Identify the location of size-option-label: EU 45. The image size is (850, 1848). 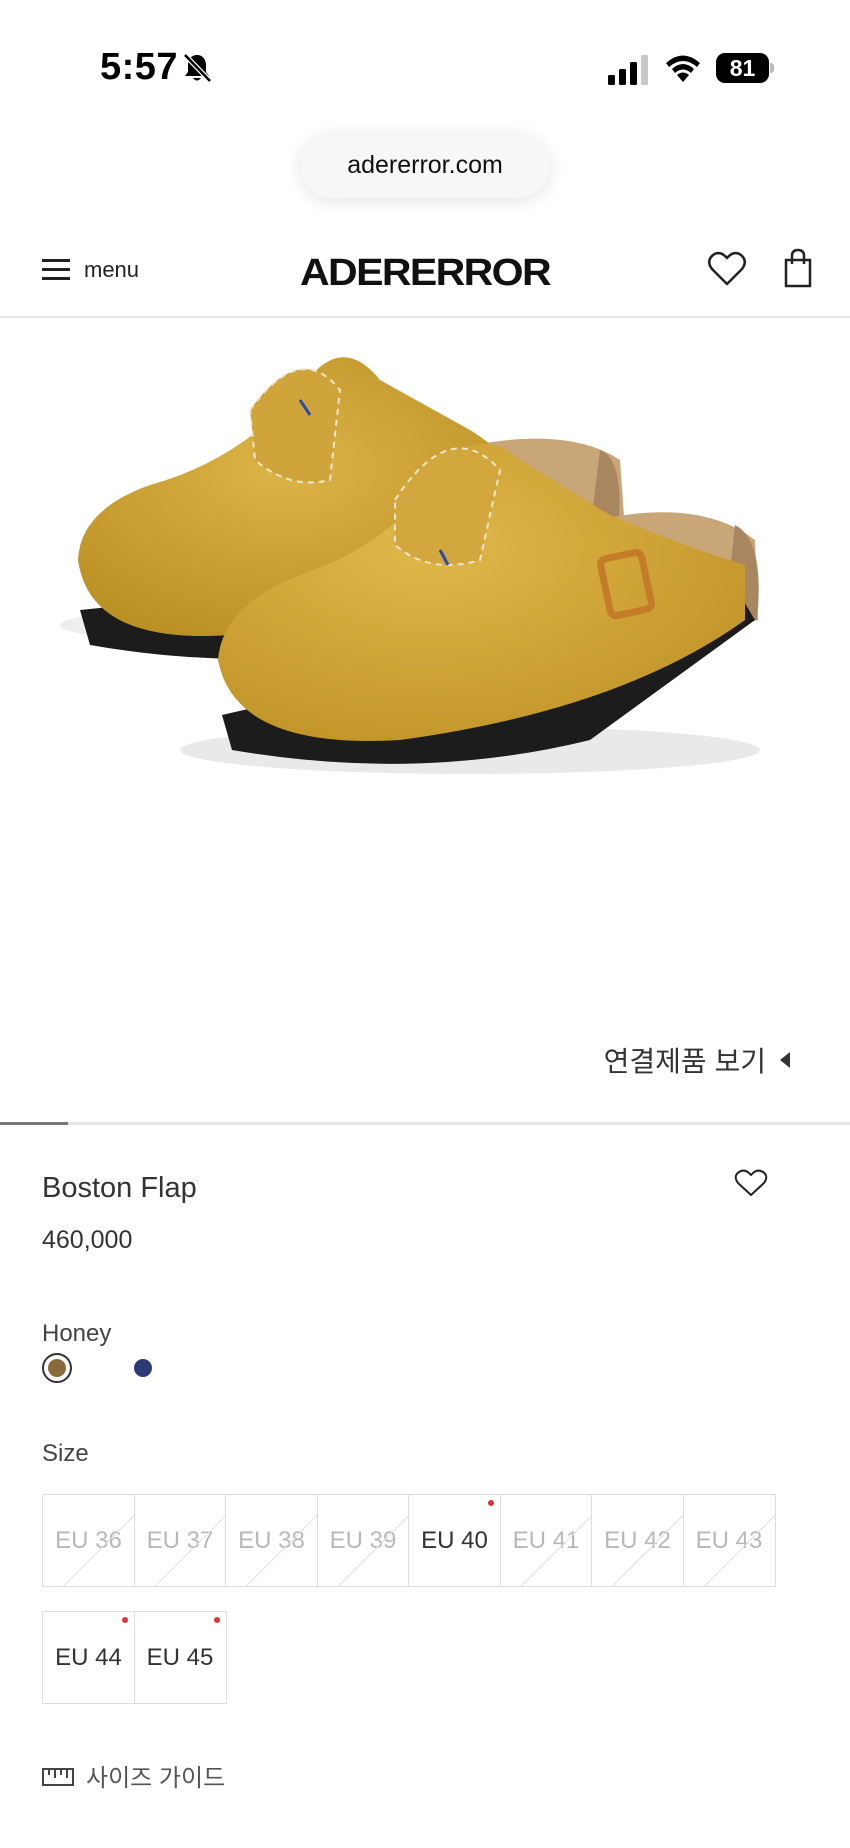
(180, 1657).